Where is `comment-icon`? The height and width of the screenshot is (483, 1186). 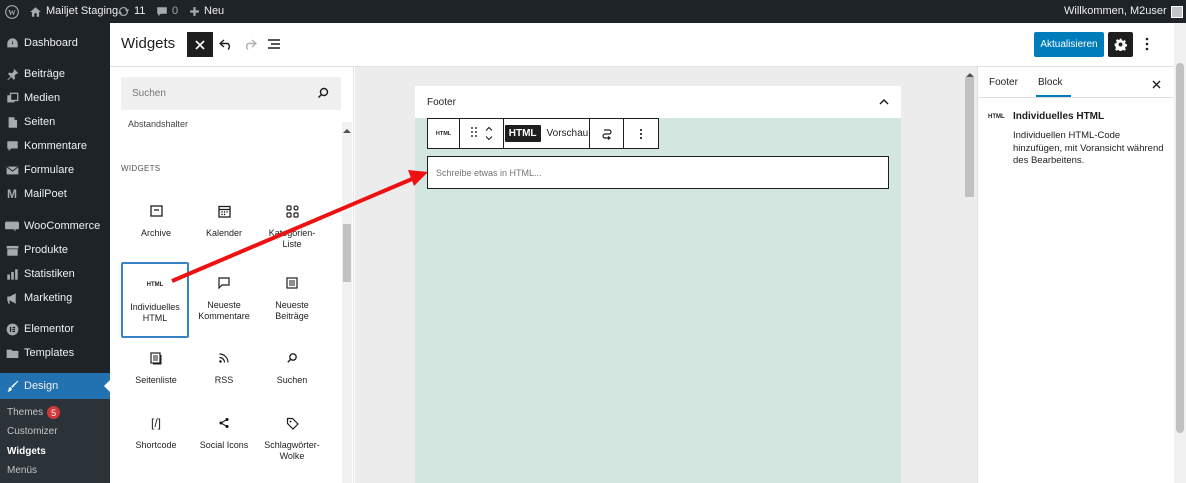
comment-icon is located at coordinates (224, 283).